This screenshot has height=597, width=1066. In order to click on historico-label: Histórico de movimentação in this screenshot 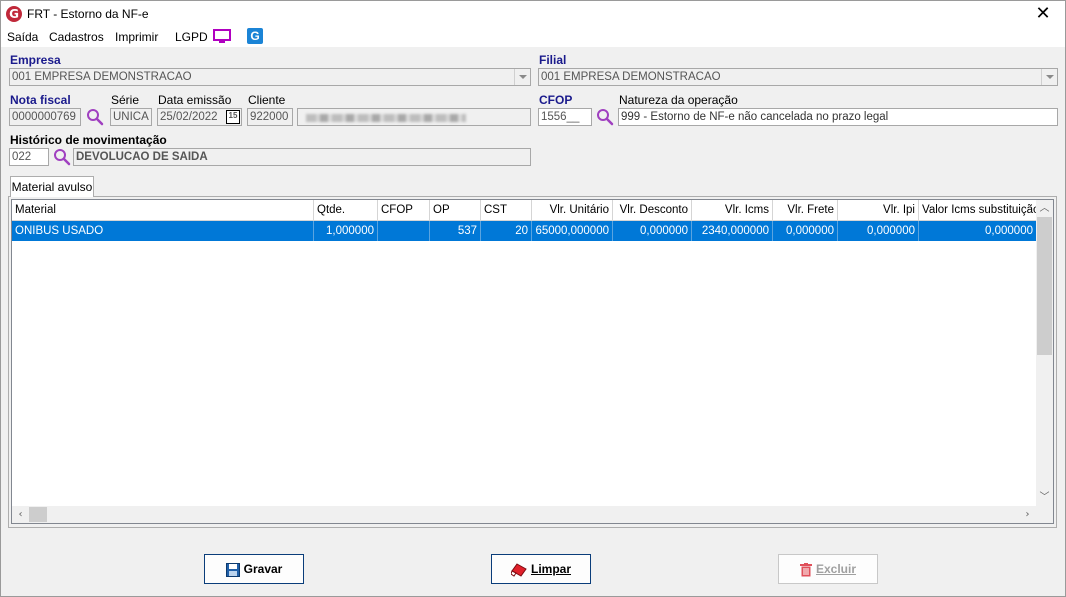, I will do `click(88, 140)`.